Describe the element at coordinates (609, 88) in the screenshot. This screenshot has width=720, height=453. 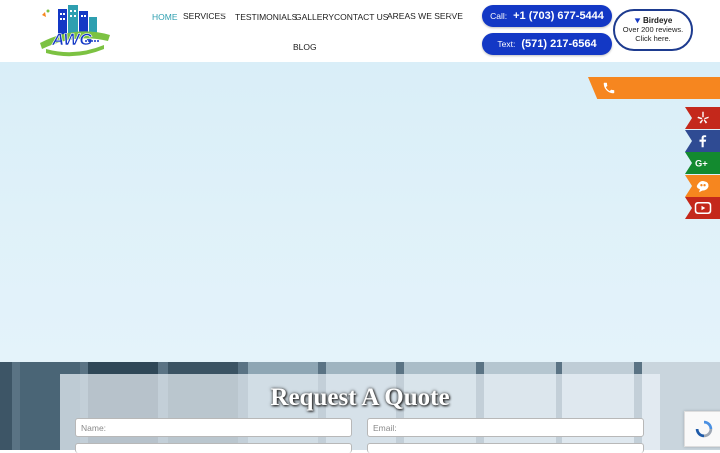
I see `phone-icon` at that location.